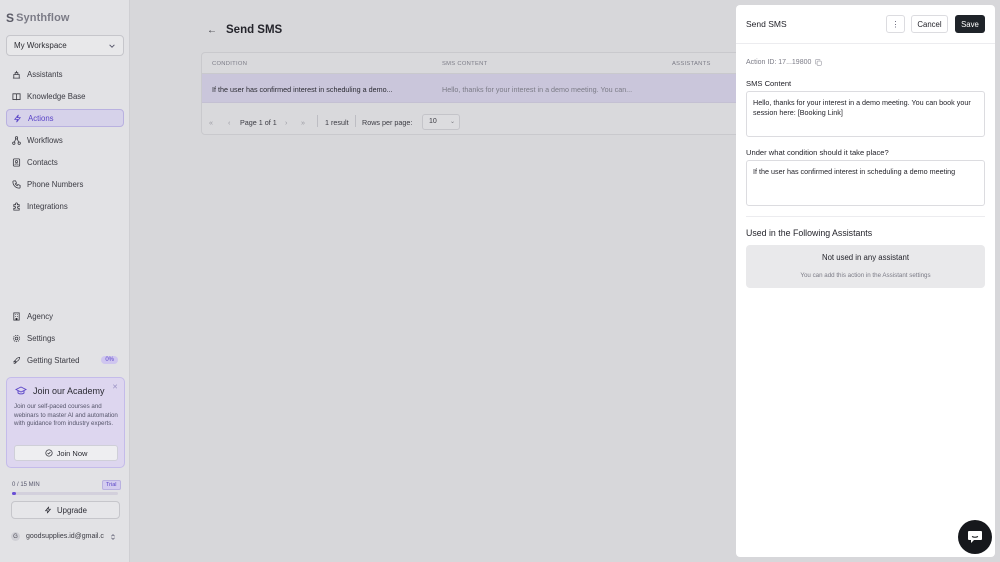 The height and width of the screenshot is (562, 1000). I want to click on user-email: goodsupplies.id@gmail.c, so click(65, 536).